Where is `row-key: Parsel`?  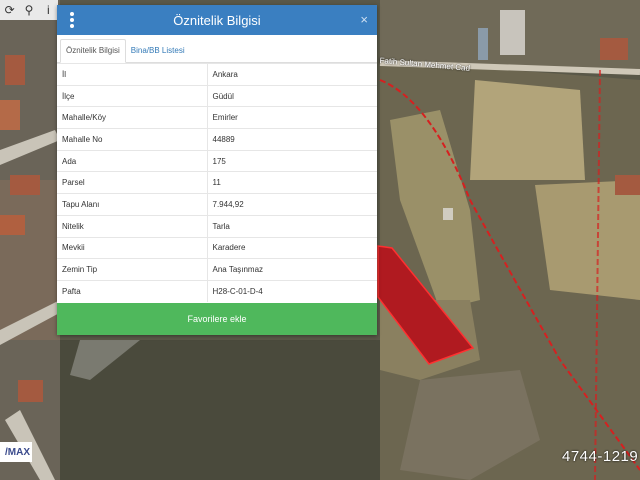 row-key: Parsel is located at coordinates (132, 182).